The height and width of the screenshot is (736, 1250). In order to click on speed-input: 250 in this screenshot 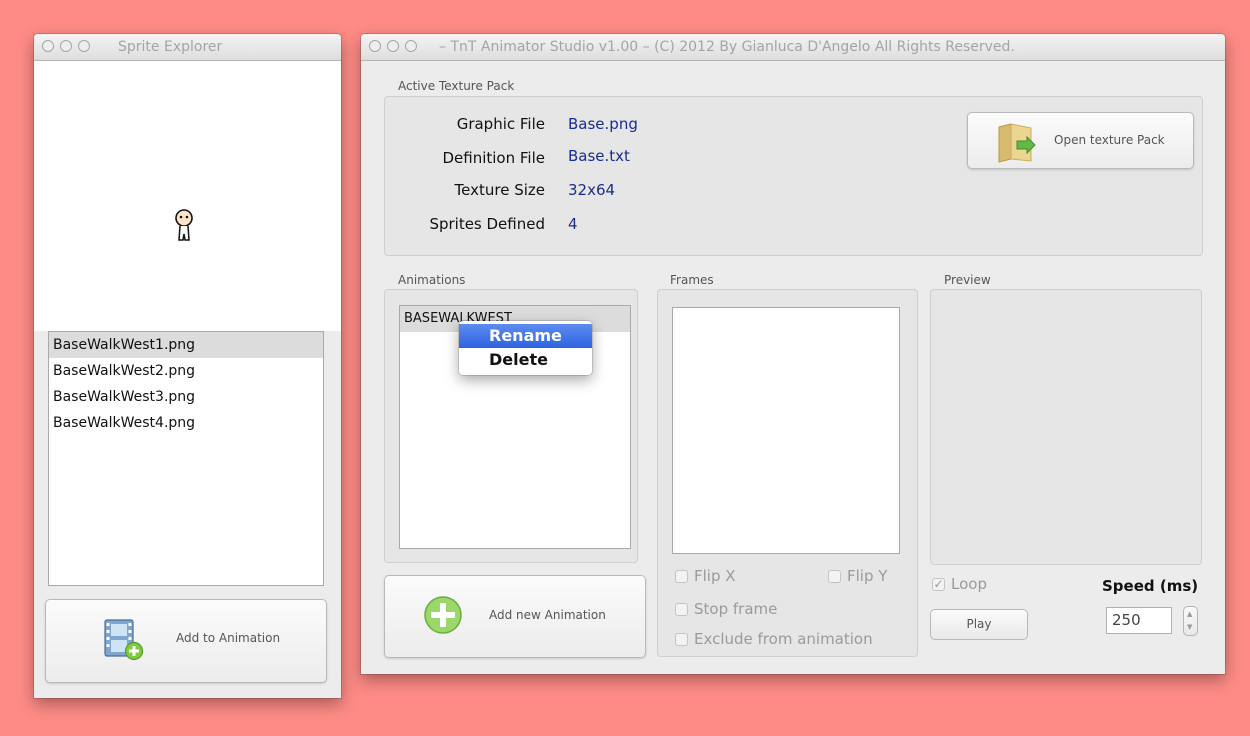, I will do `click(1139, 620)`.